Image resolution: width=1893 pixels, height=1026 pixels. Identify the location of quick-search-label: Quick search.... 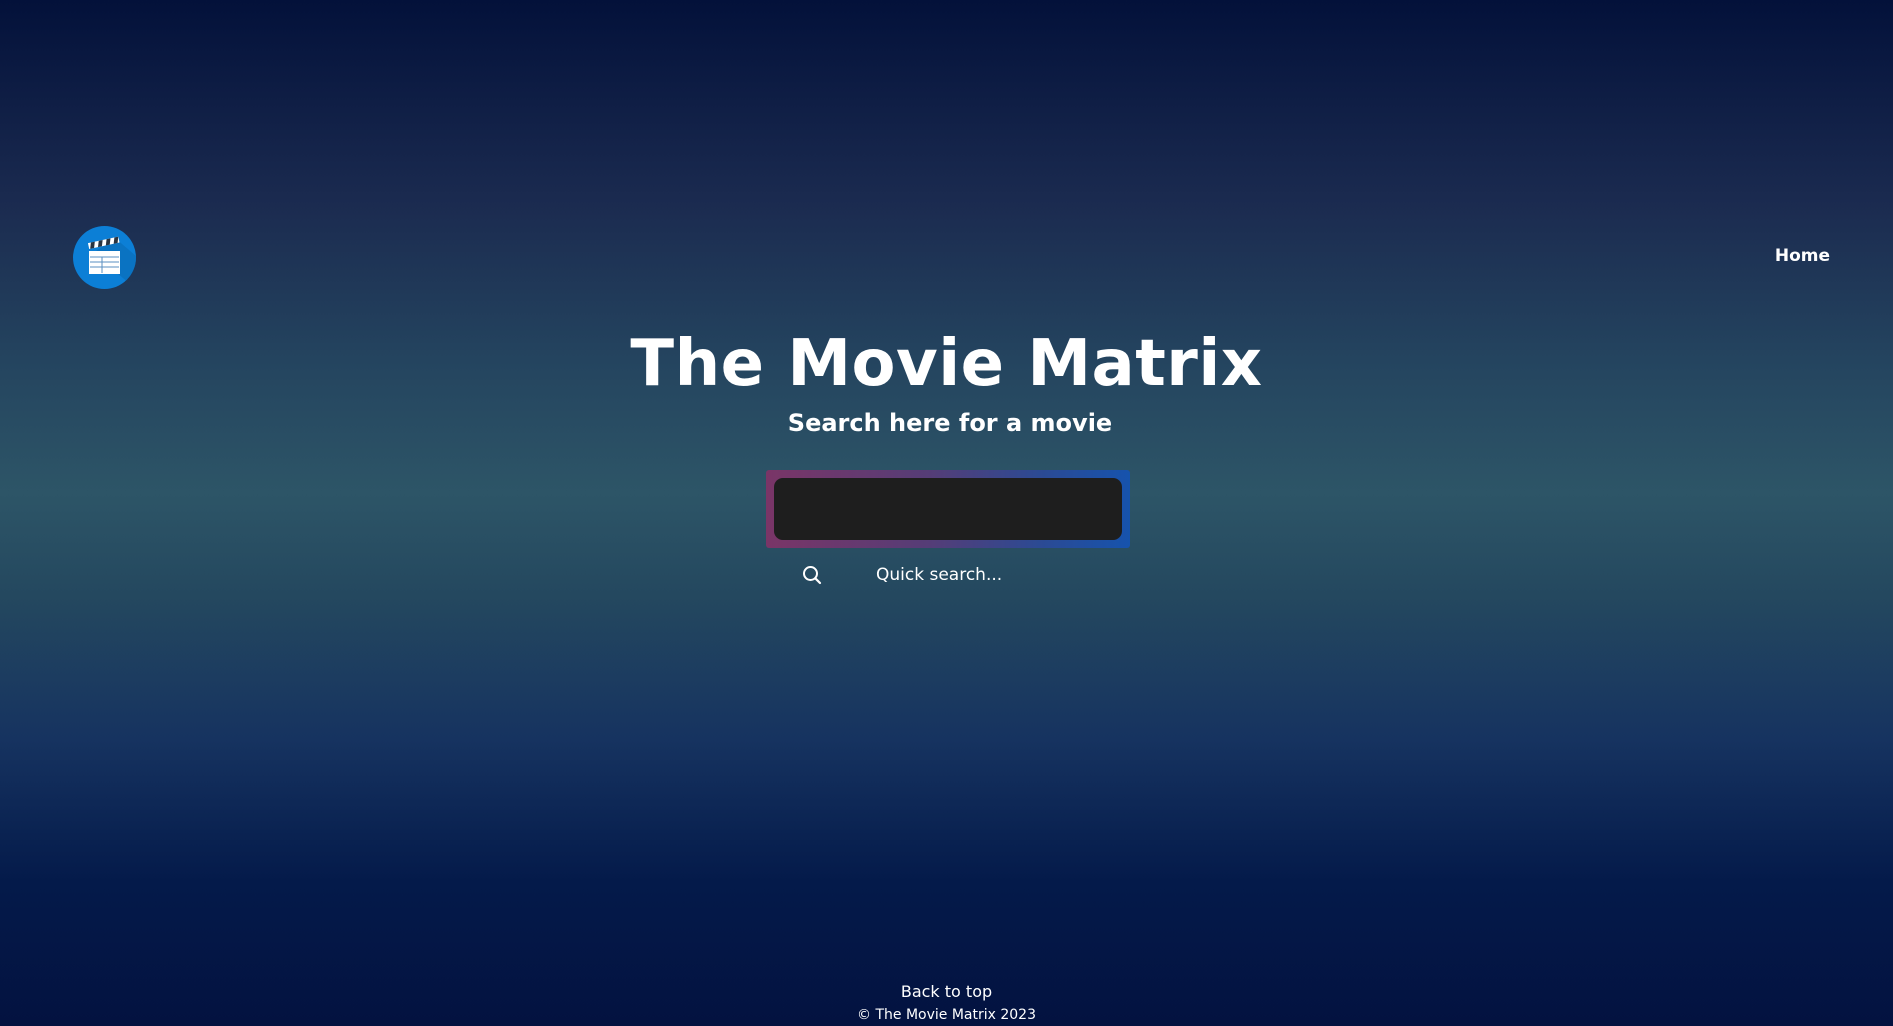
(939, 575).